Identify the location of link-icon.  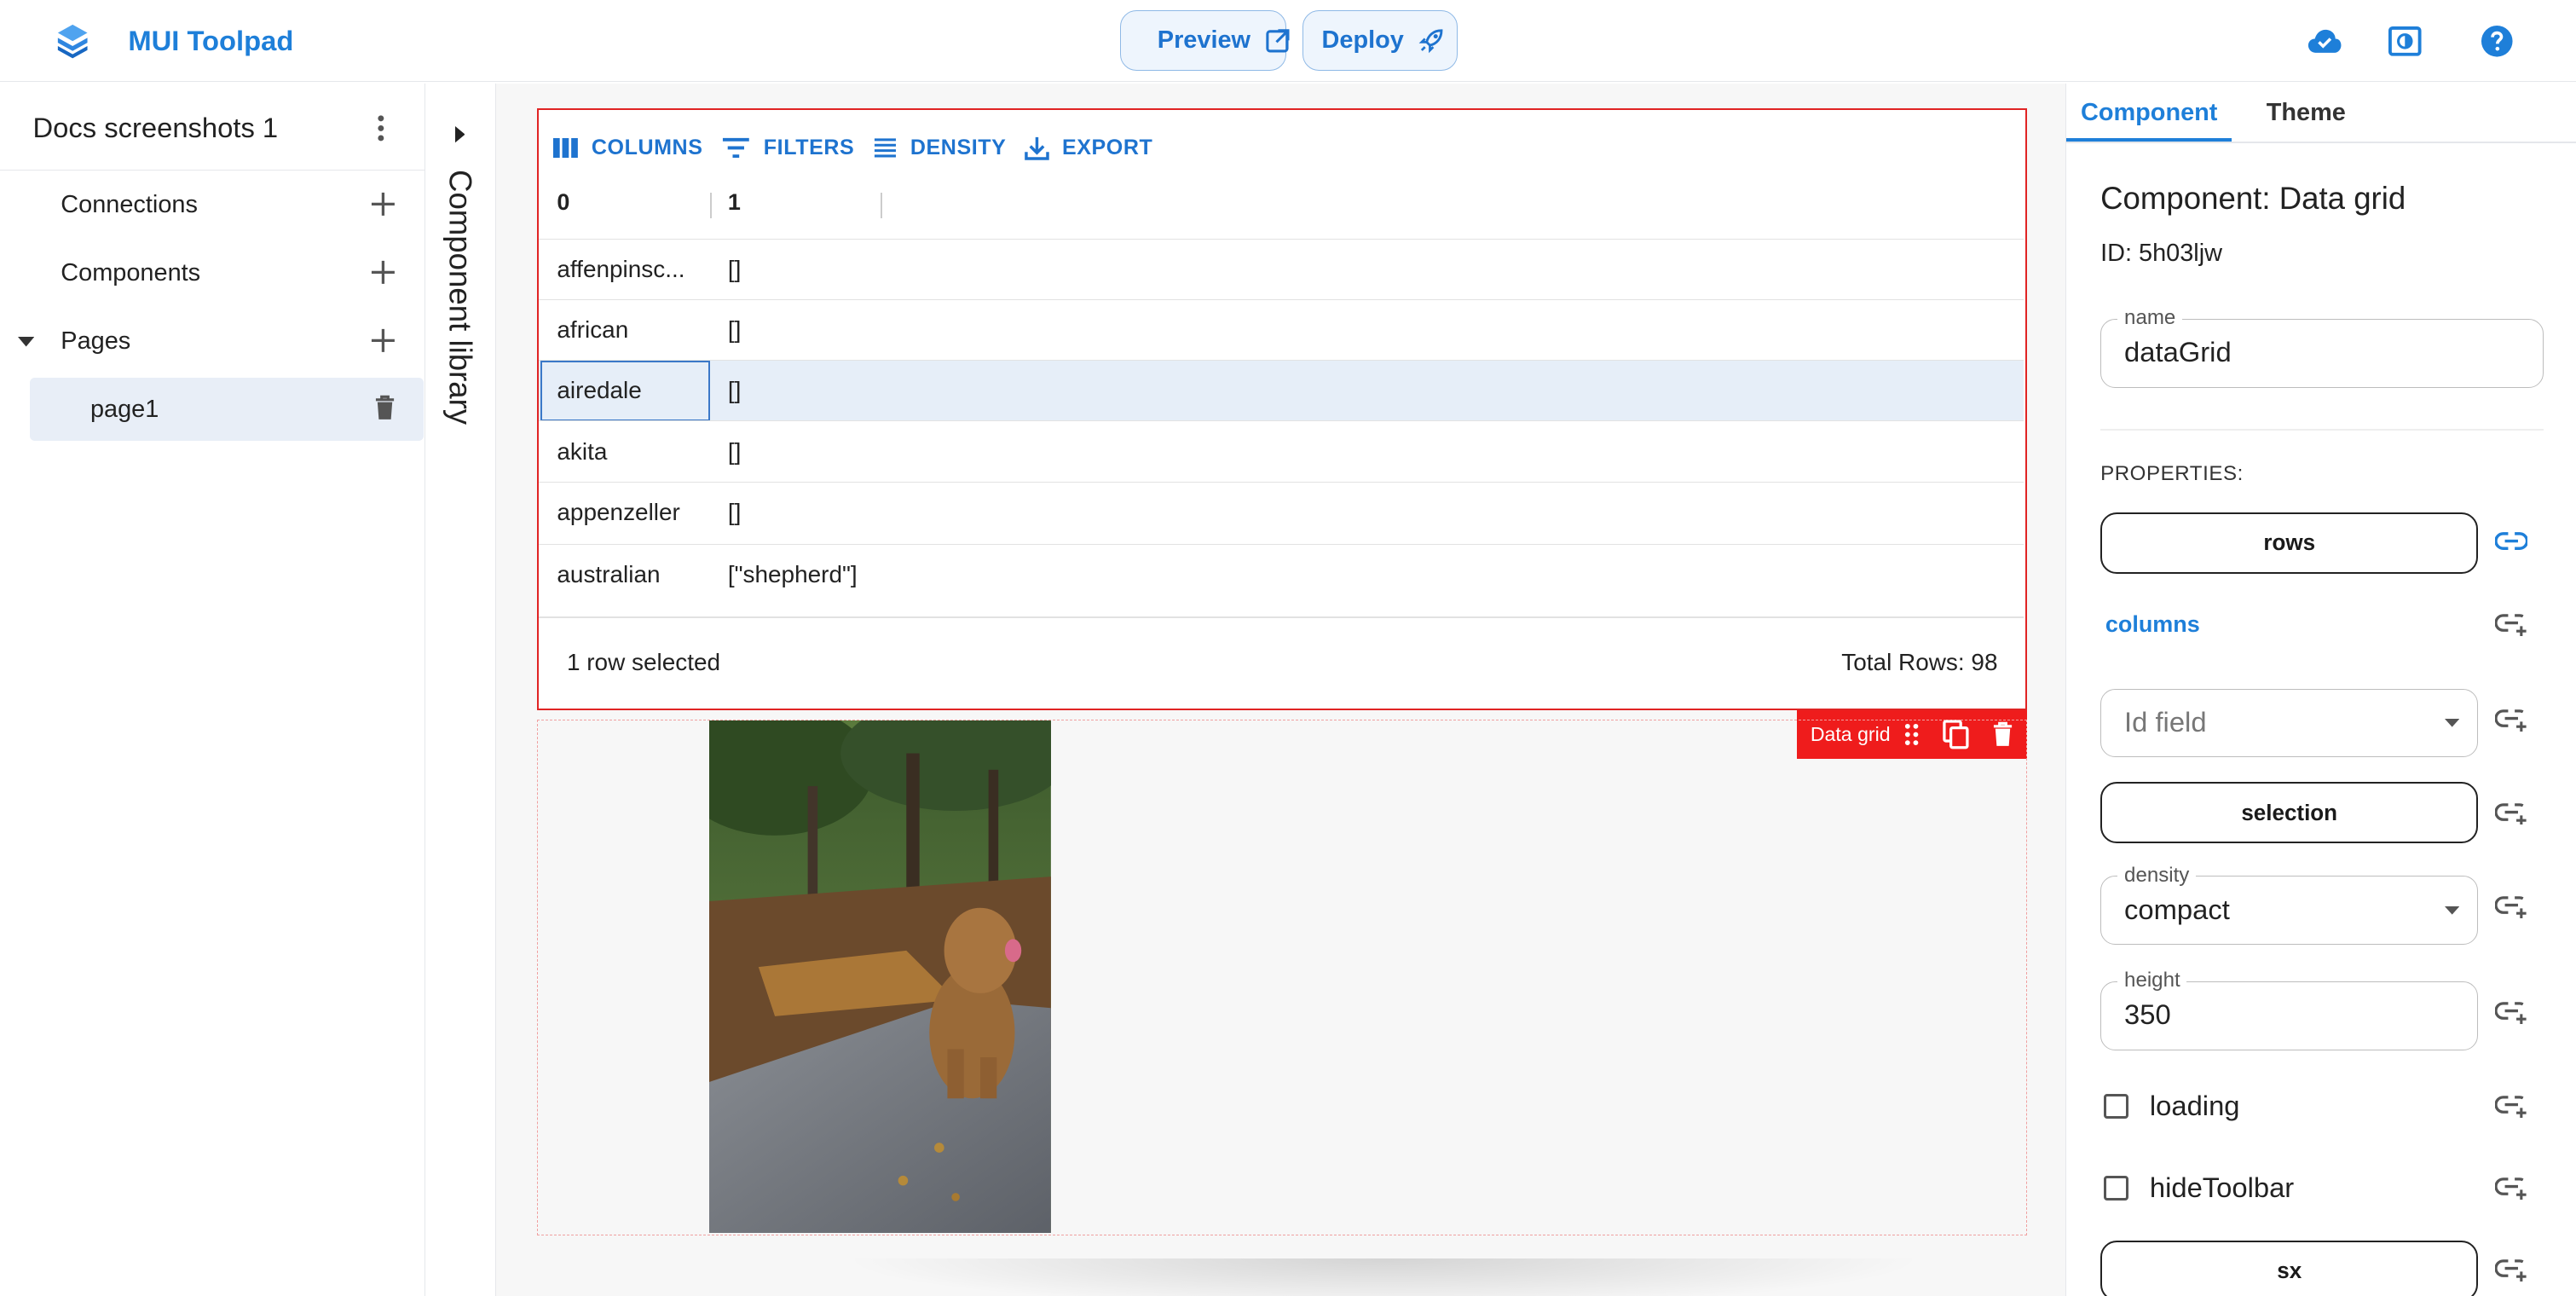
(2511, 545).